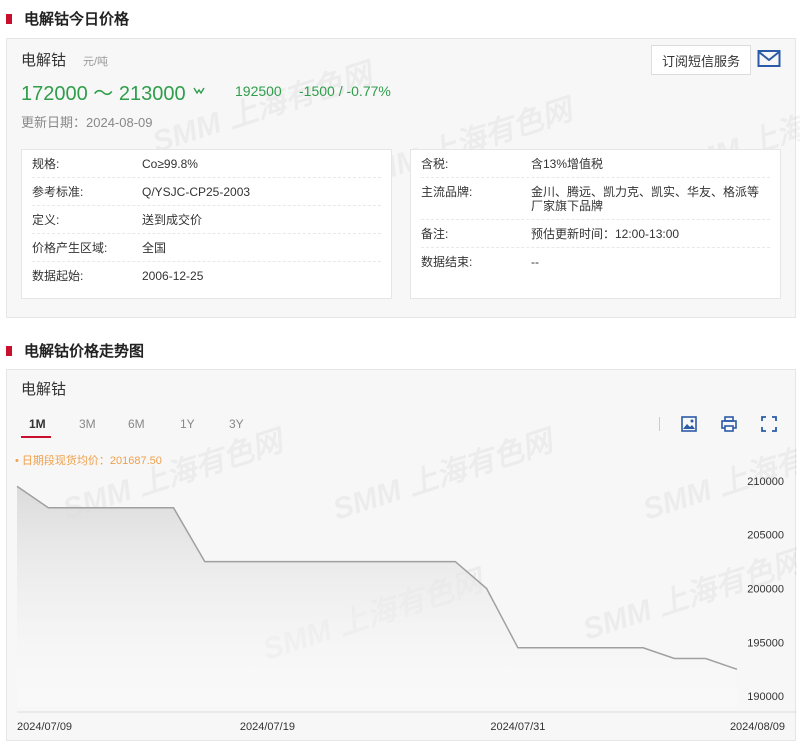  What do you see at coordinates (196, 192) in the screenshot?
I see `spec-value: Q/YSJC-CP25-2003` at bounding box center [196, 192].